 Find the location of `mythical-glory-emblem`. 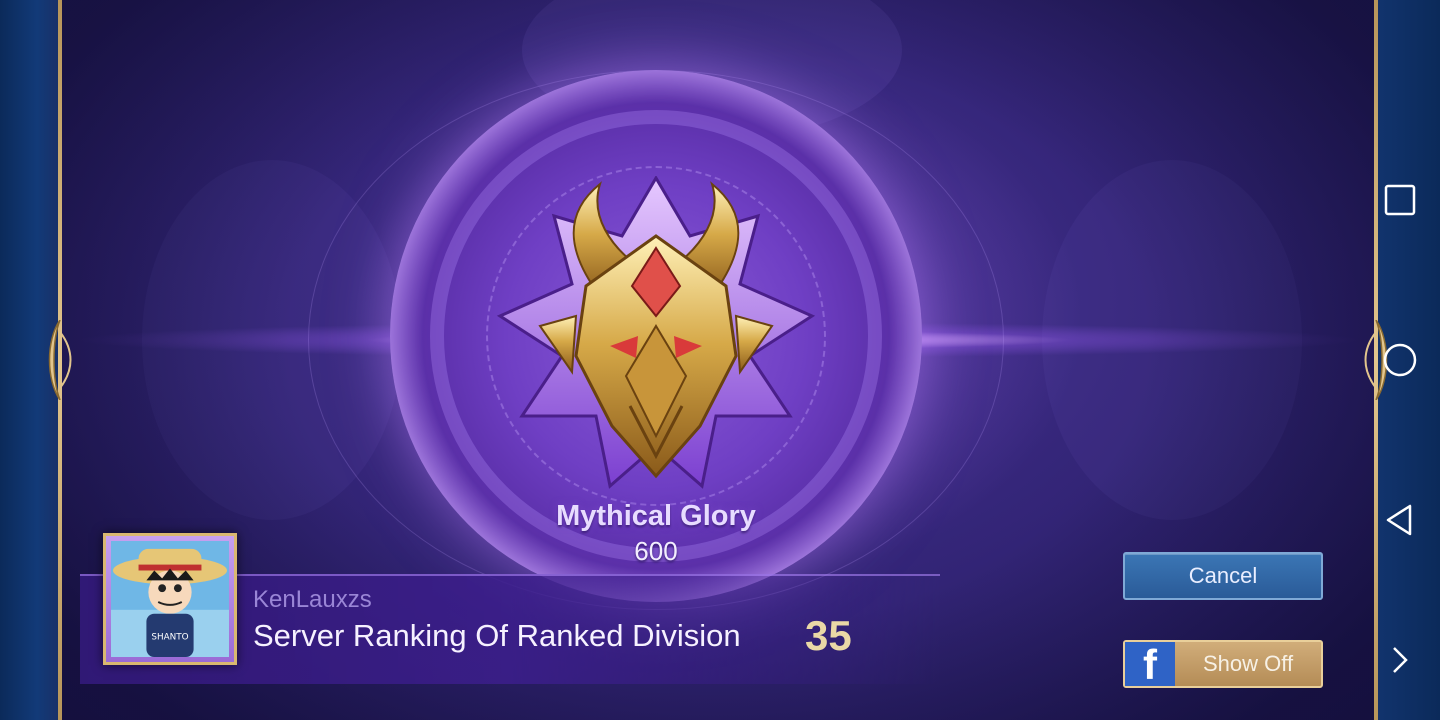

mythical-glory-emblem is located at coordinates (656, 341).